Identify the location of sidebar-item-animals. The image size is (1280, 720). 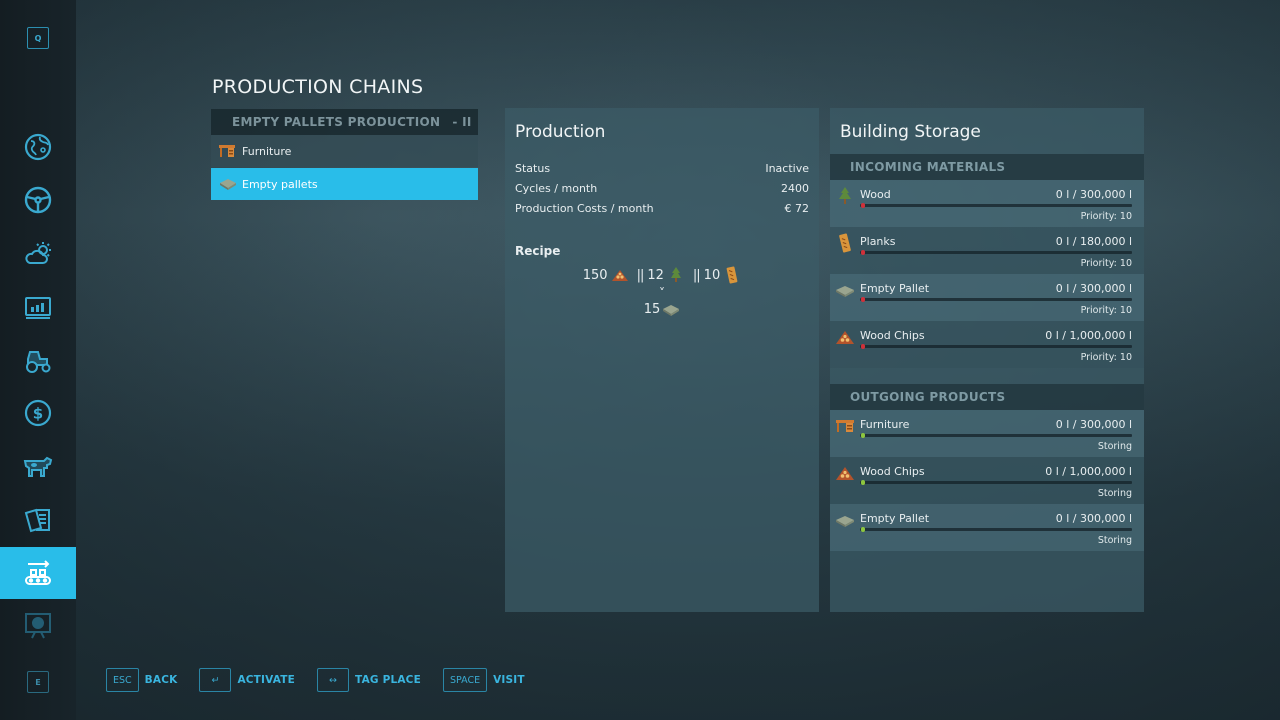
(38, 466).